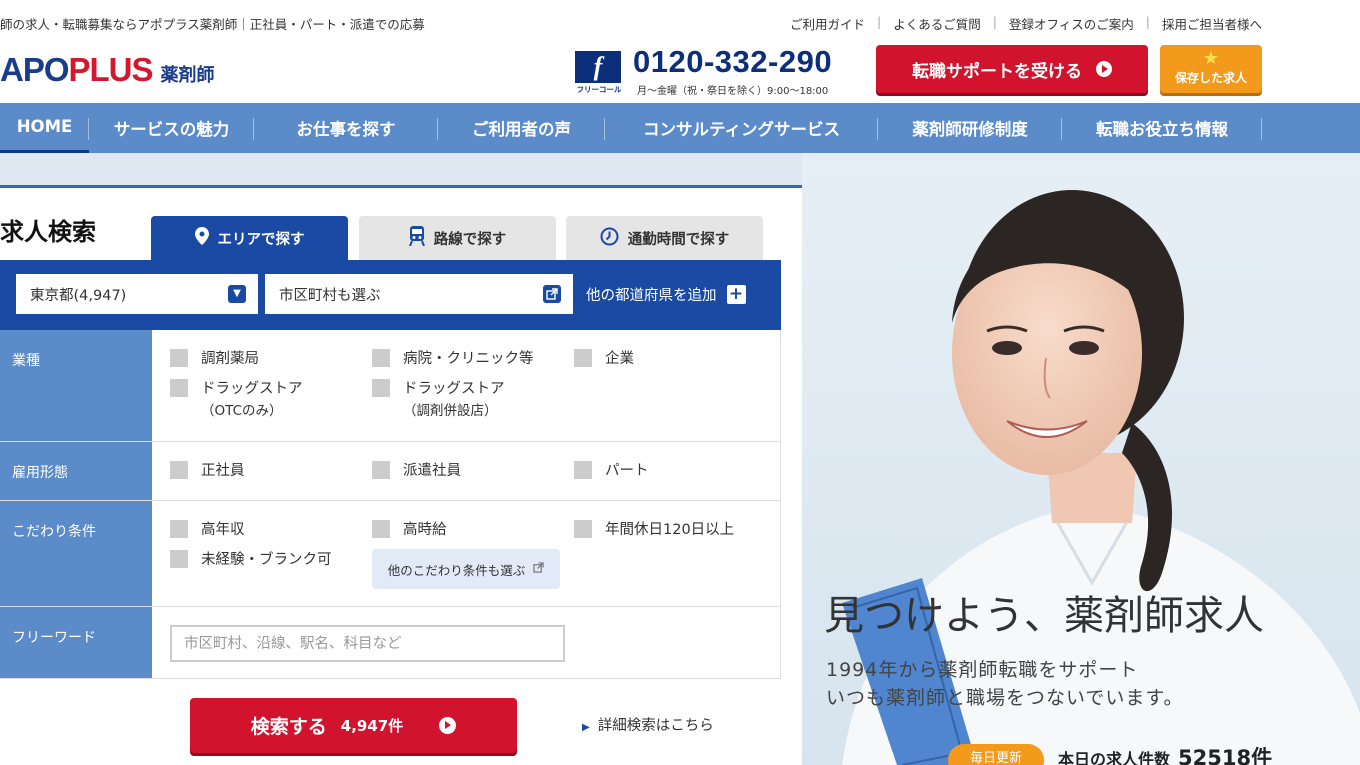  I want to click on top-links: ご利用ガイド | よくあるご質問 | 登録オフィスのご案内 | 採用ご担当者様へ, so click(1026, 23).